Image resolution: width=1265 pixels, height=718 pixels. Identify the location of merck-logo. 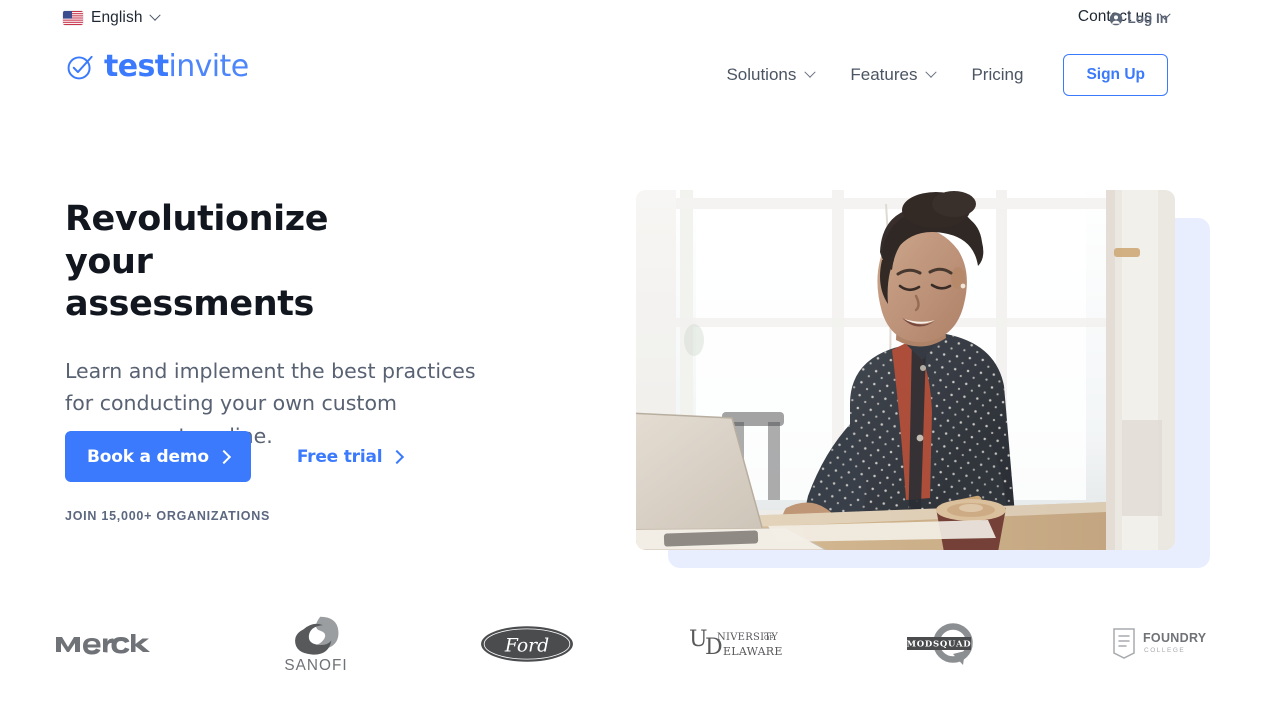
(105, 644).